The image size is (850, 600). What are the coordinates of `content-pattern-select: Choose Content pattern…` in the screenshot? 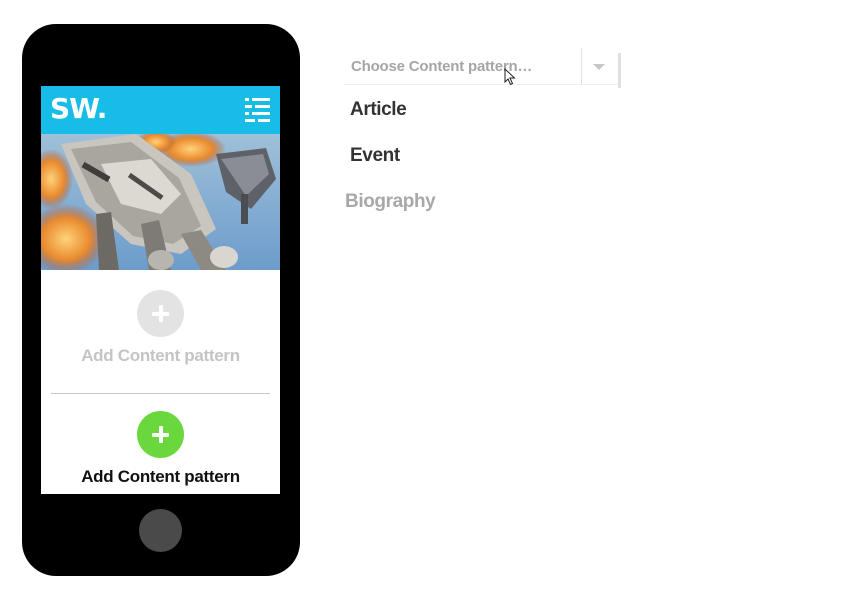 It's located at (482, 68).